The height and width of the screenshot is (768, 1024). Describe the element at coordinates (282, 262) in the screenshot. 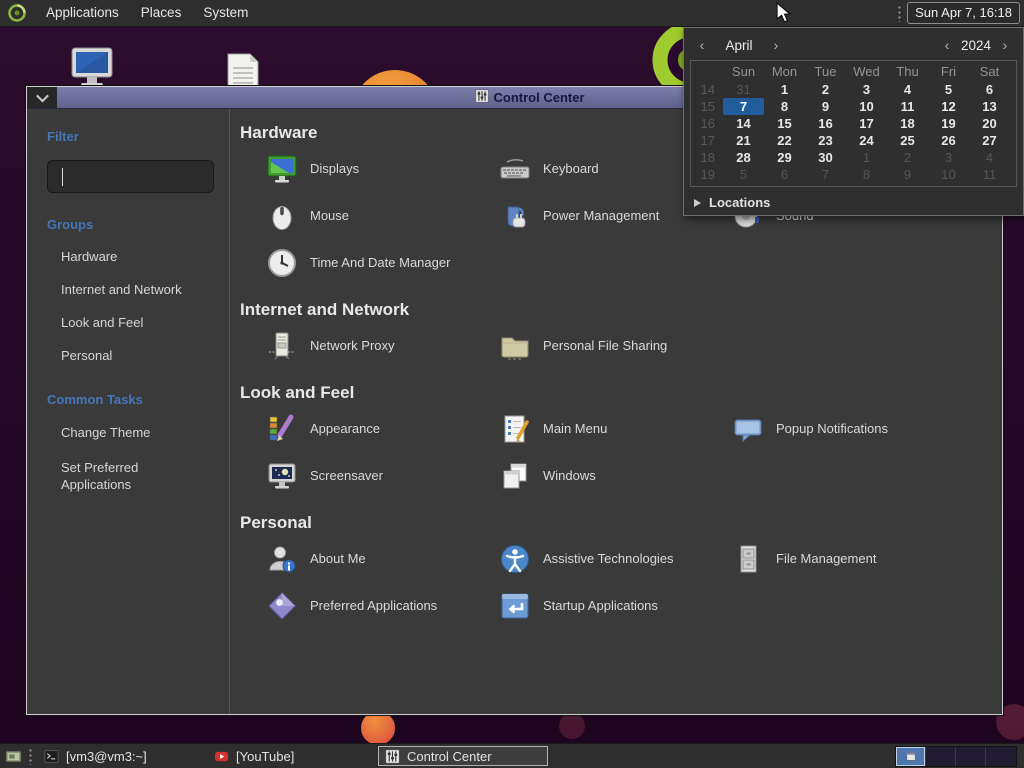

I see `time-date-icon` at that location.